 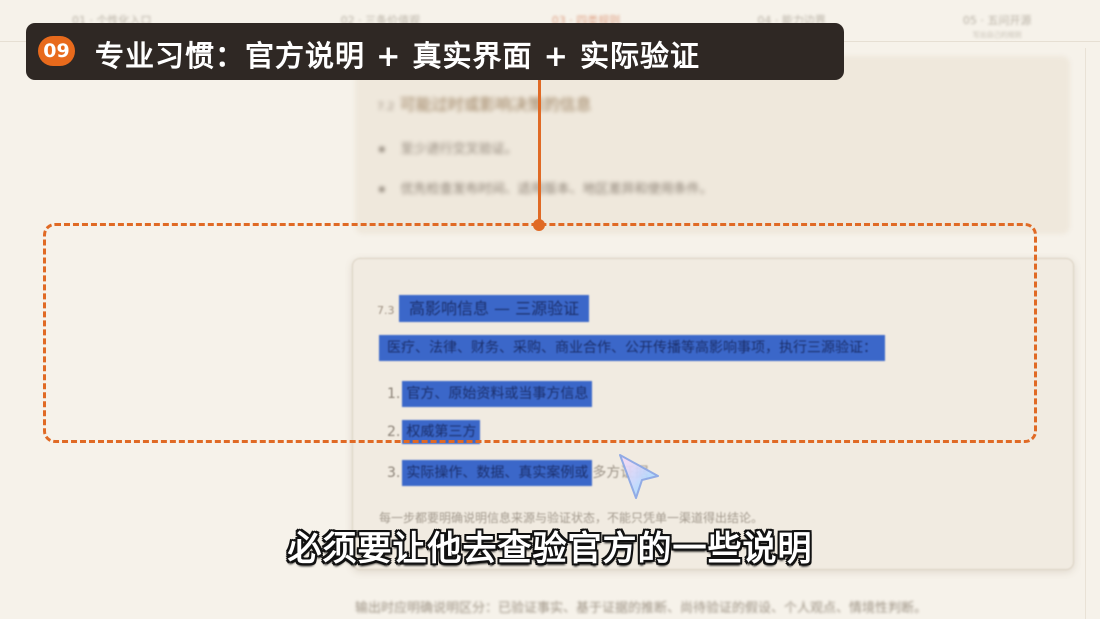 What do you see at coordinates (550, 549) in the screenshot?
I see `video-subtitle: 必须要让他去查验官方的一些说明` at bounding box center [550, 549].